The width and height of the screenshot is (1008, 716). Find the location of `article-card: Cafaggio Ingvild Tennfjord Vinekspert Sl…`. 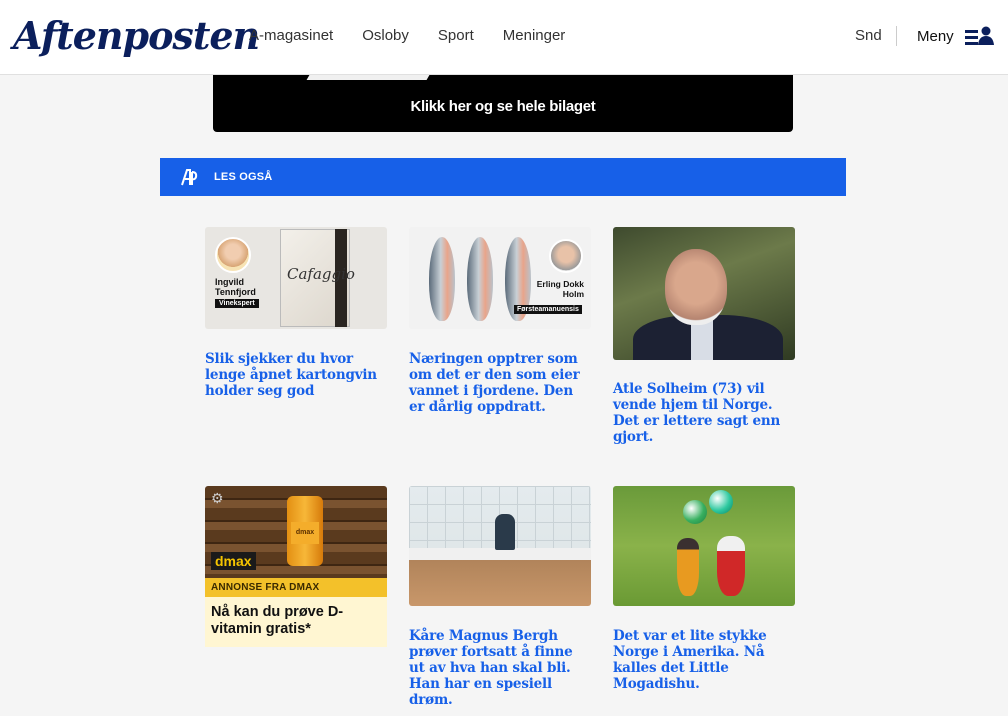

article-card: Cafaggio Ingvild Tennfjord Vinekspert Sl… is located at coordinates (296, 313).